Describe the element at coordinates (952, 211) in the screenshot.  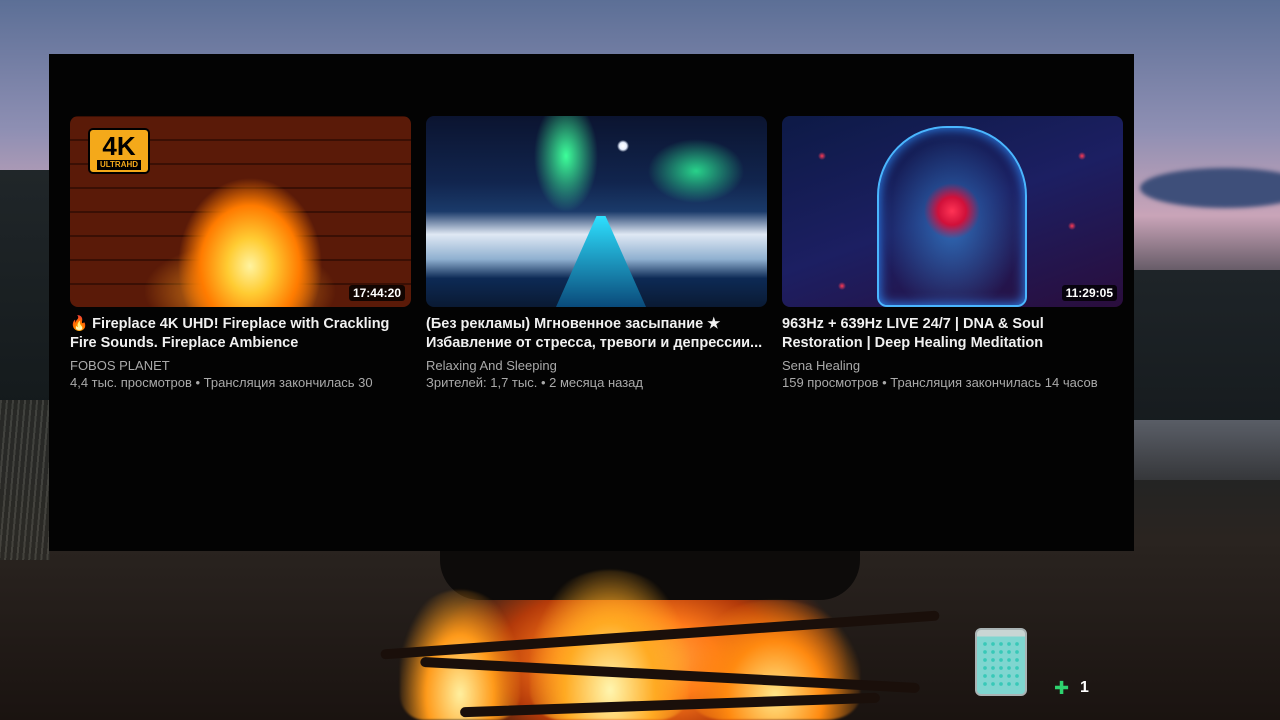
I see `video-thumbnail: 11:29:05` at that location.